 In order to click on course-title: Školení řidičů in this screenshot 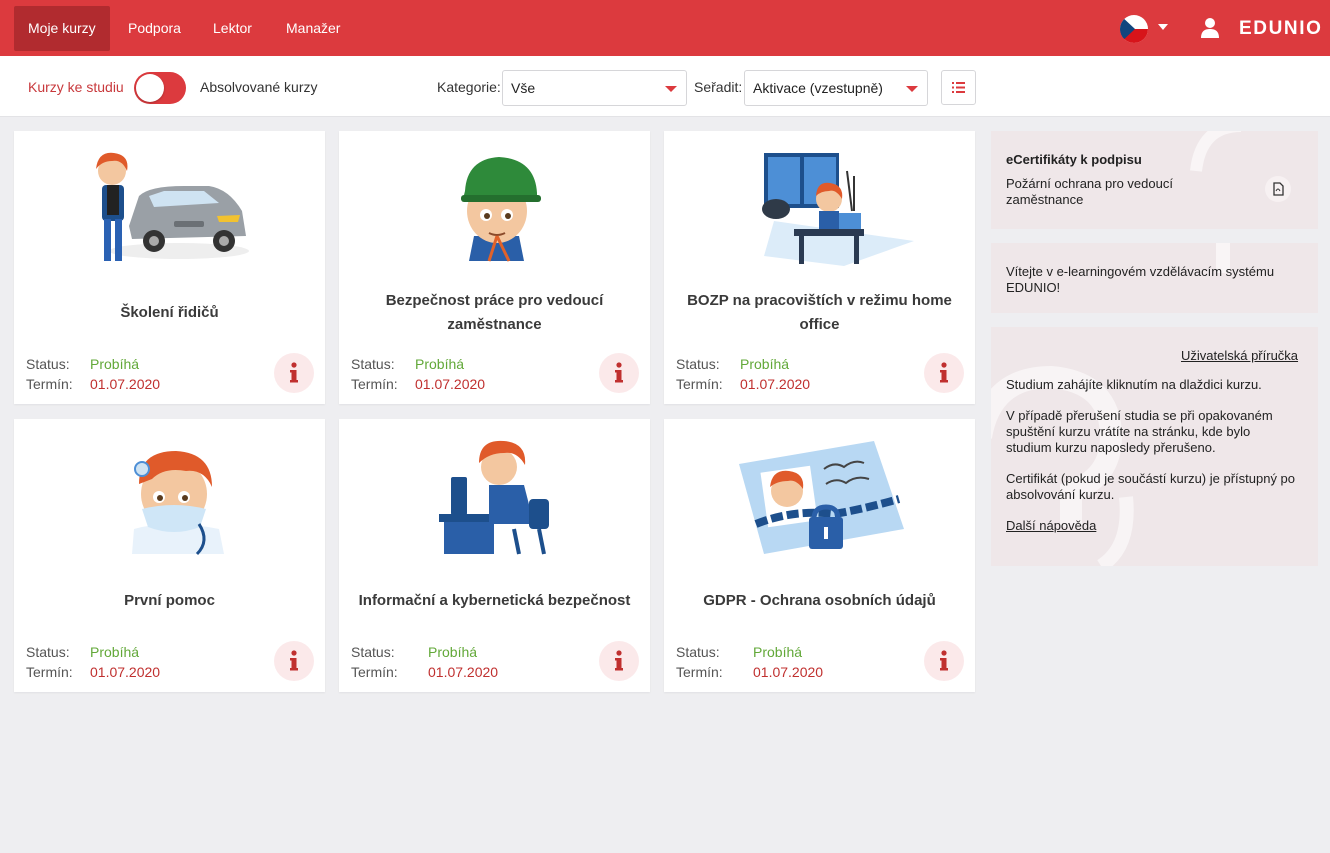, I will do `click(169, 312)`.